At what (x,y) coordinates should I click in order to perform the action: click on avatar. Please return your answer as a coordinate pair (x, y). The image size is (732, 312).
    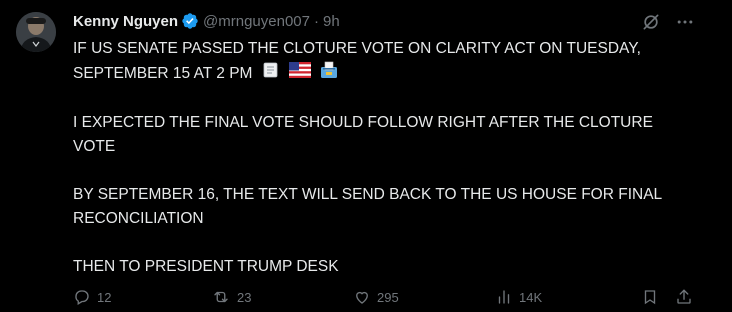
    Looking at the image, I should click on (36, 32).